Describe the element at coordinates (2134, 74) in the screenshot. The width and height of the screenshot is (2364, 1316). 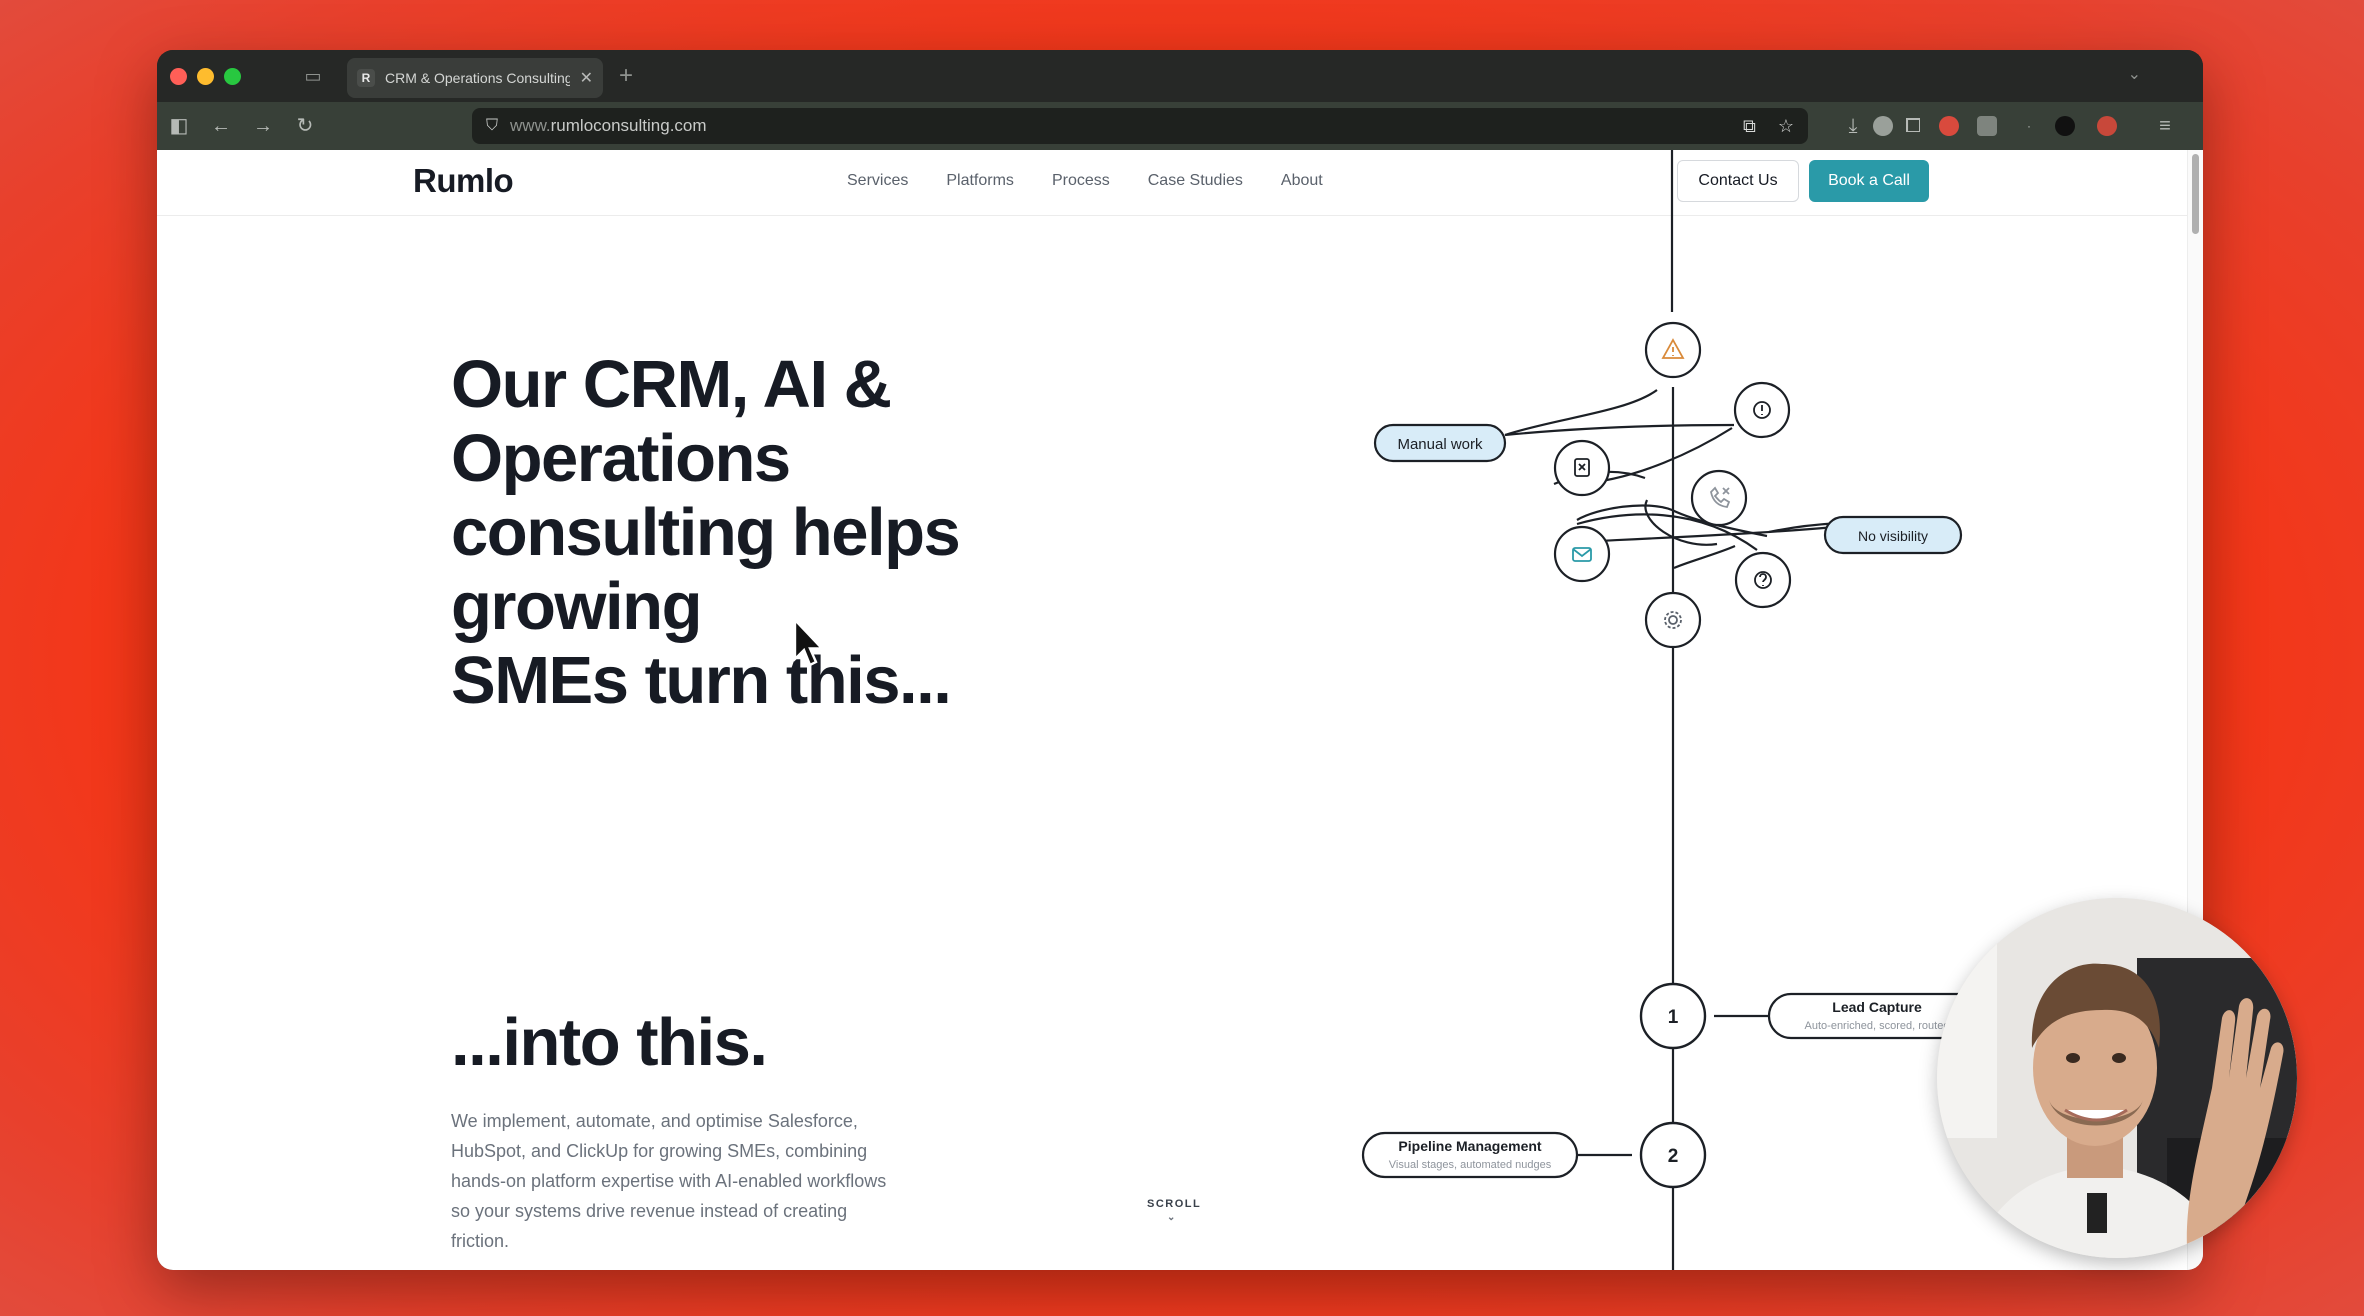
I see `tab-list-chevron-icon: ⌄` at that location.